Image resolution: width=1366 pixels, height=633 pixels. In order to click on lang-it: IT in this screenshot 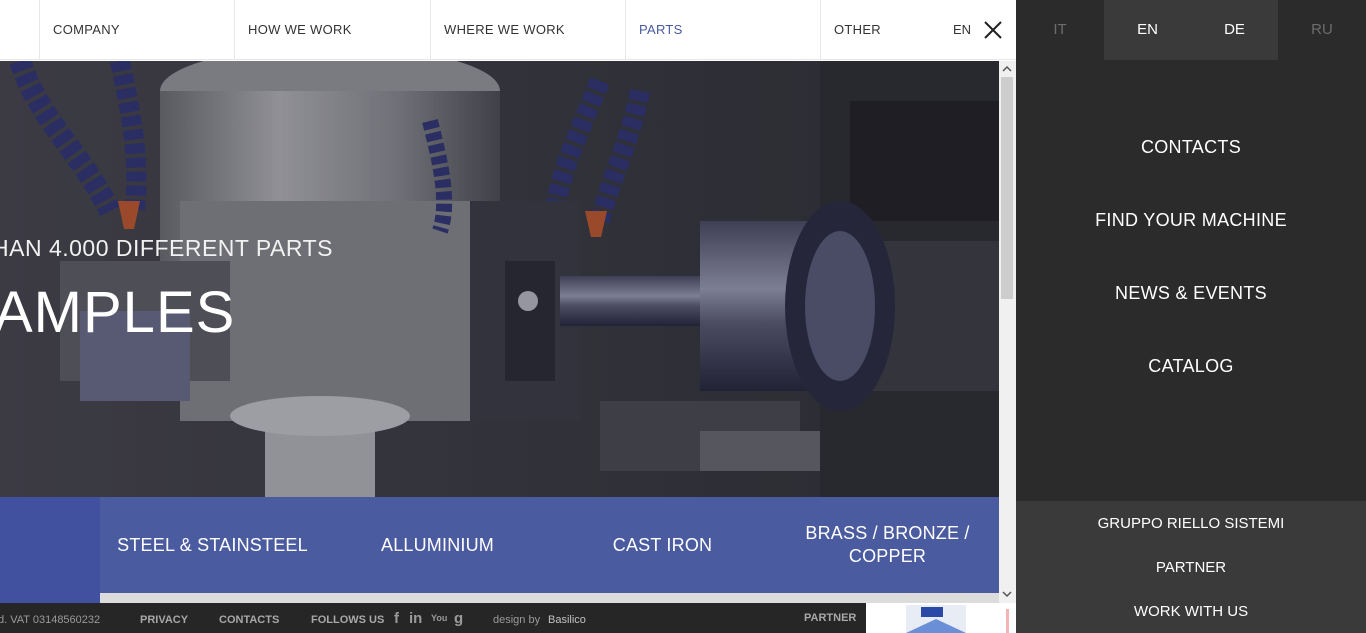, I will do `click(1060, 30)`.